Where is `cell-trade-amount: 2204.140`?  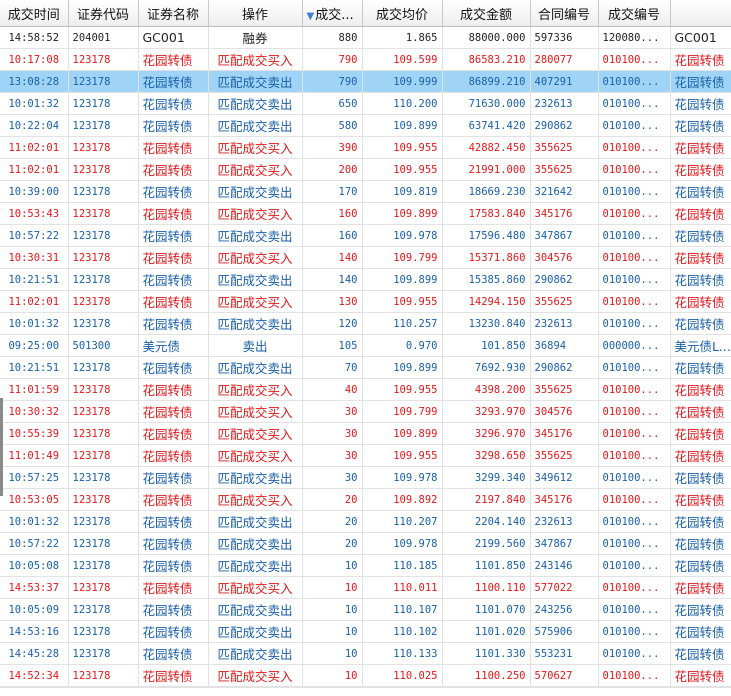 cell-trade-amount: 2204.140 is located at coordinates (486, 521).